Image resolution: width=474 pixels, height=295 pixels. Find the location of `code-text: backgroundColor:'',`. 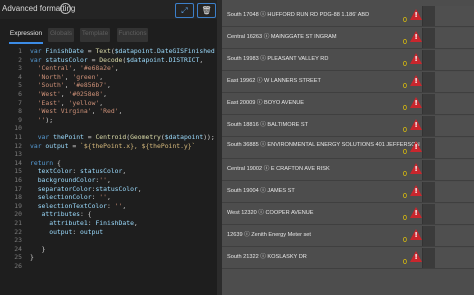

code-text: backgroundColor:'', is located at coordinates (70, 180).